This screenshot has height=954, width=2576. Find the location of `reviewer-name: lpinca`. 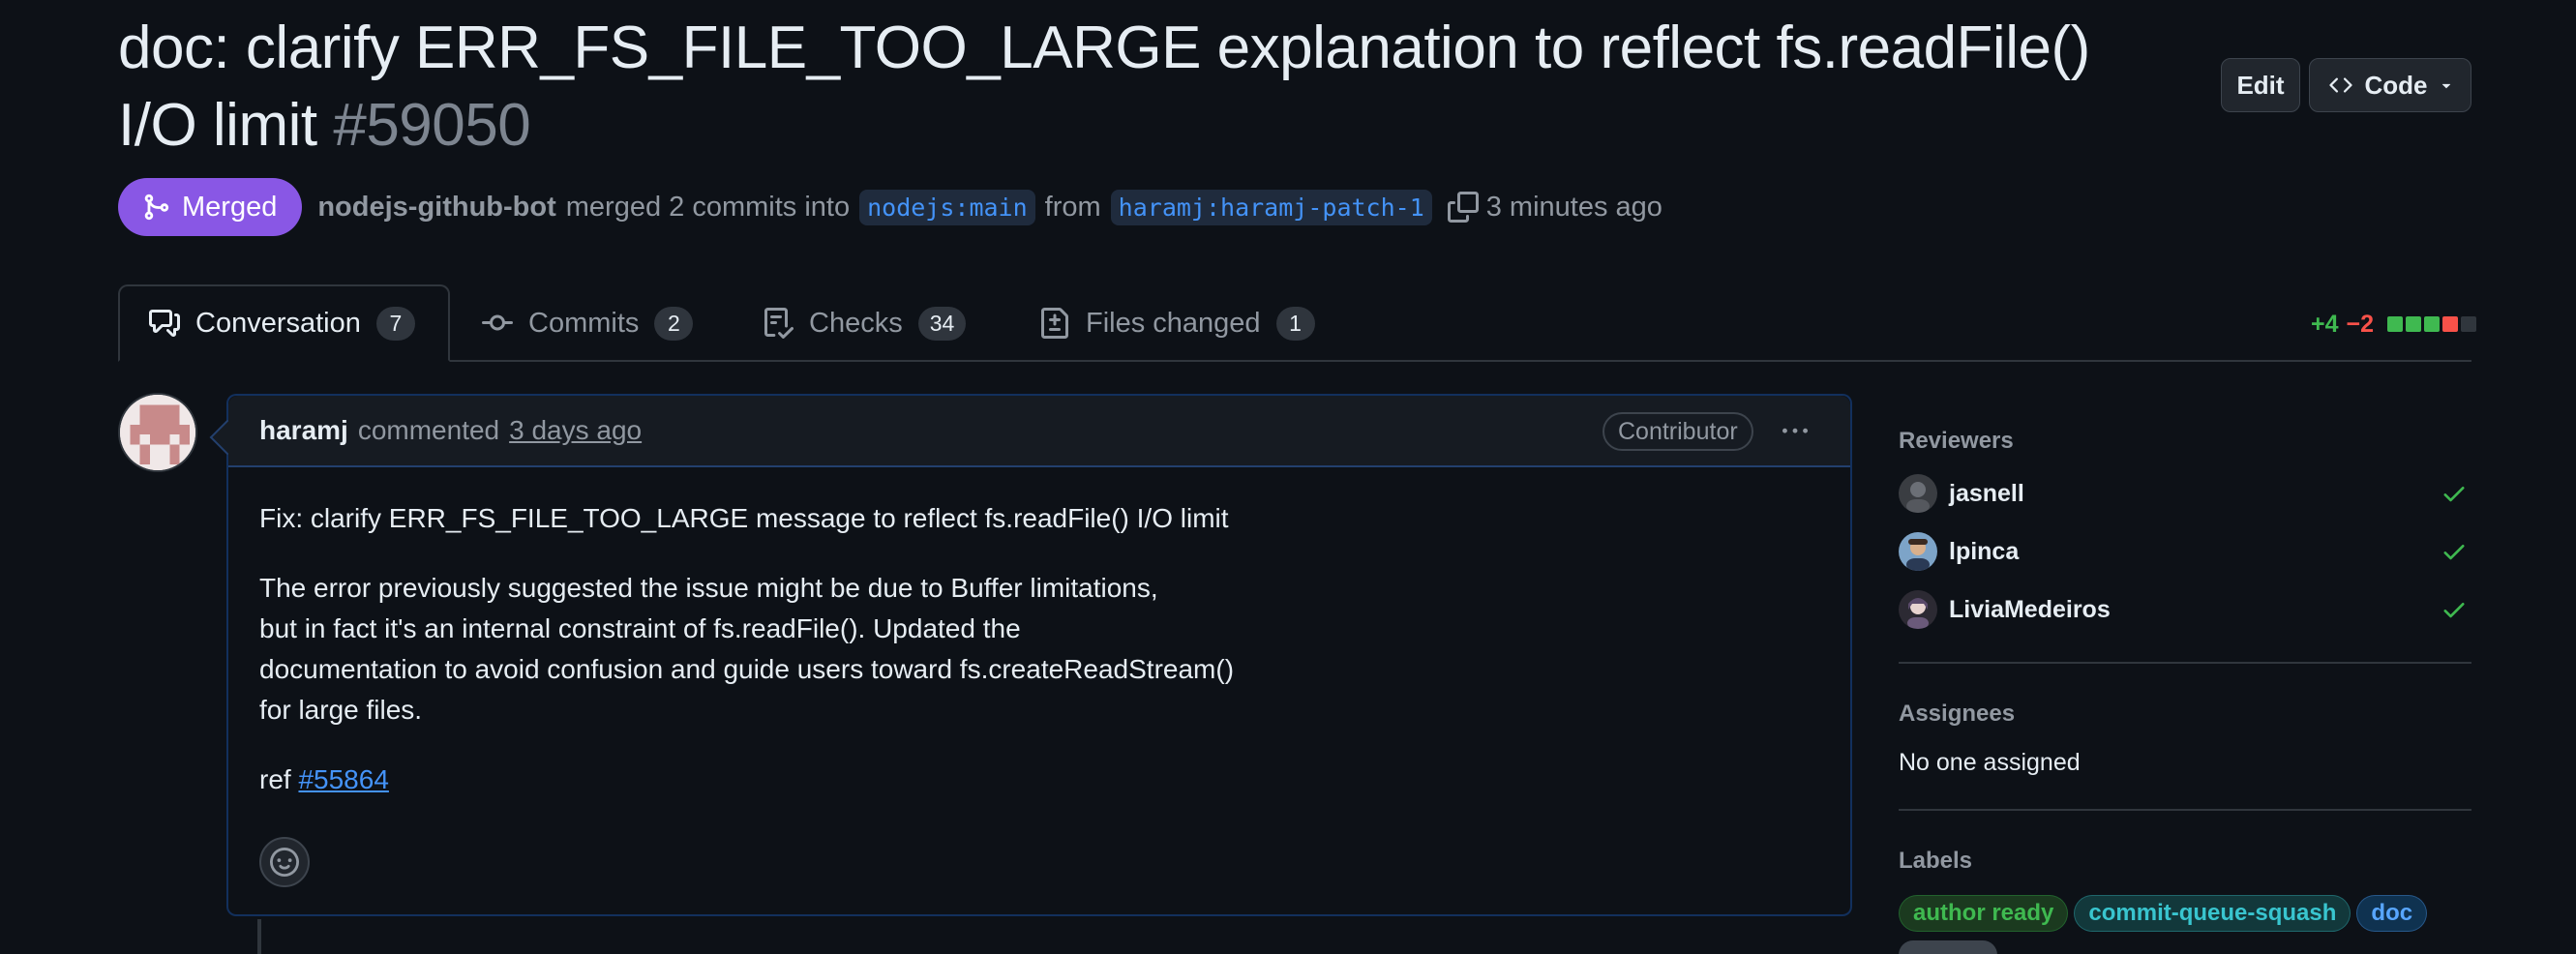

reviewer-name: lpinca is located at coordinates (1984, 551).